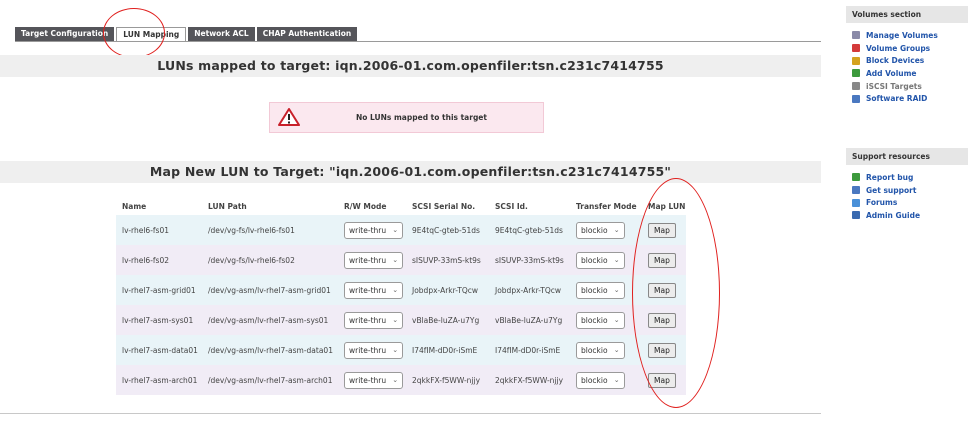  Describe the element at coordinates (529, 230) in the screenshot. I see `scsi-id: 9E4tqC-gteb-51ds` at that location.